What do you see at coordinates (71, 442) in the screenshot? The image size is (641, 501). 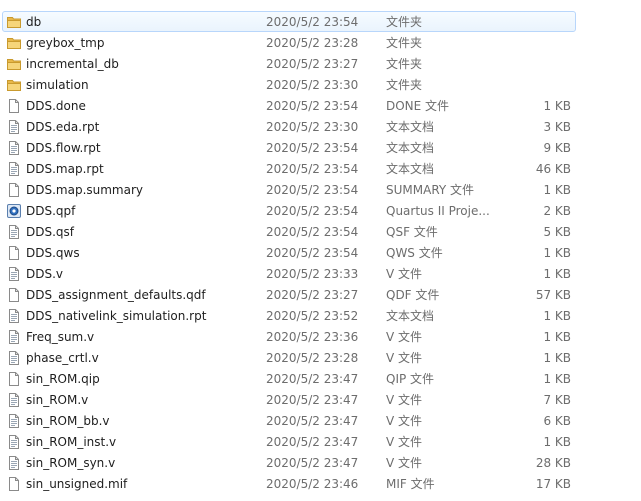 I see `file-name: sin_ROM_inst.v` at bounding box center [71, 442].